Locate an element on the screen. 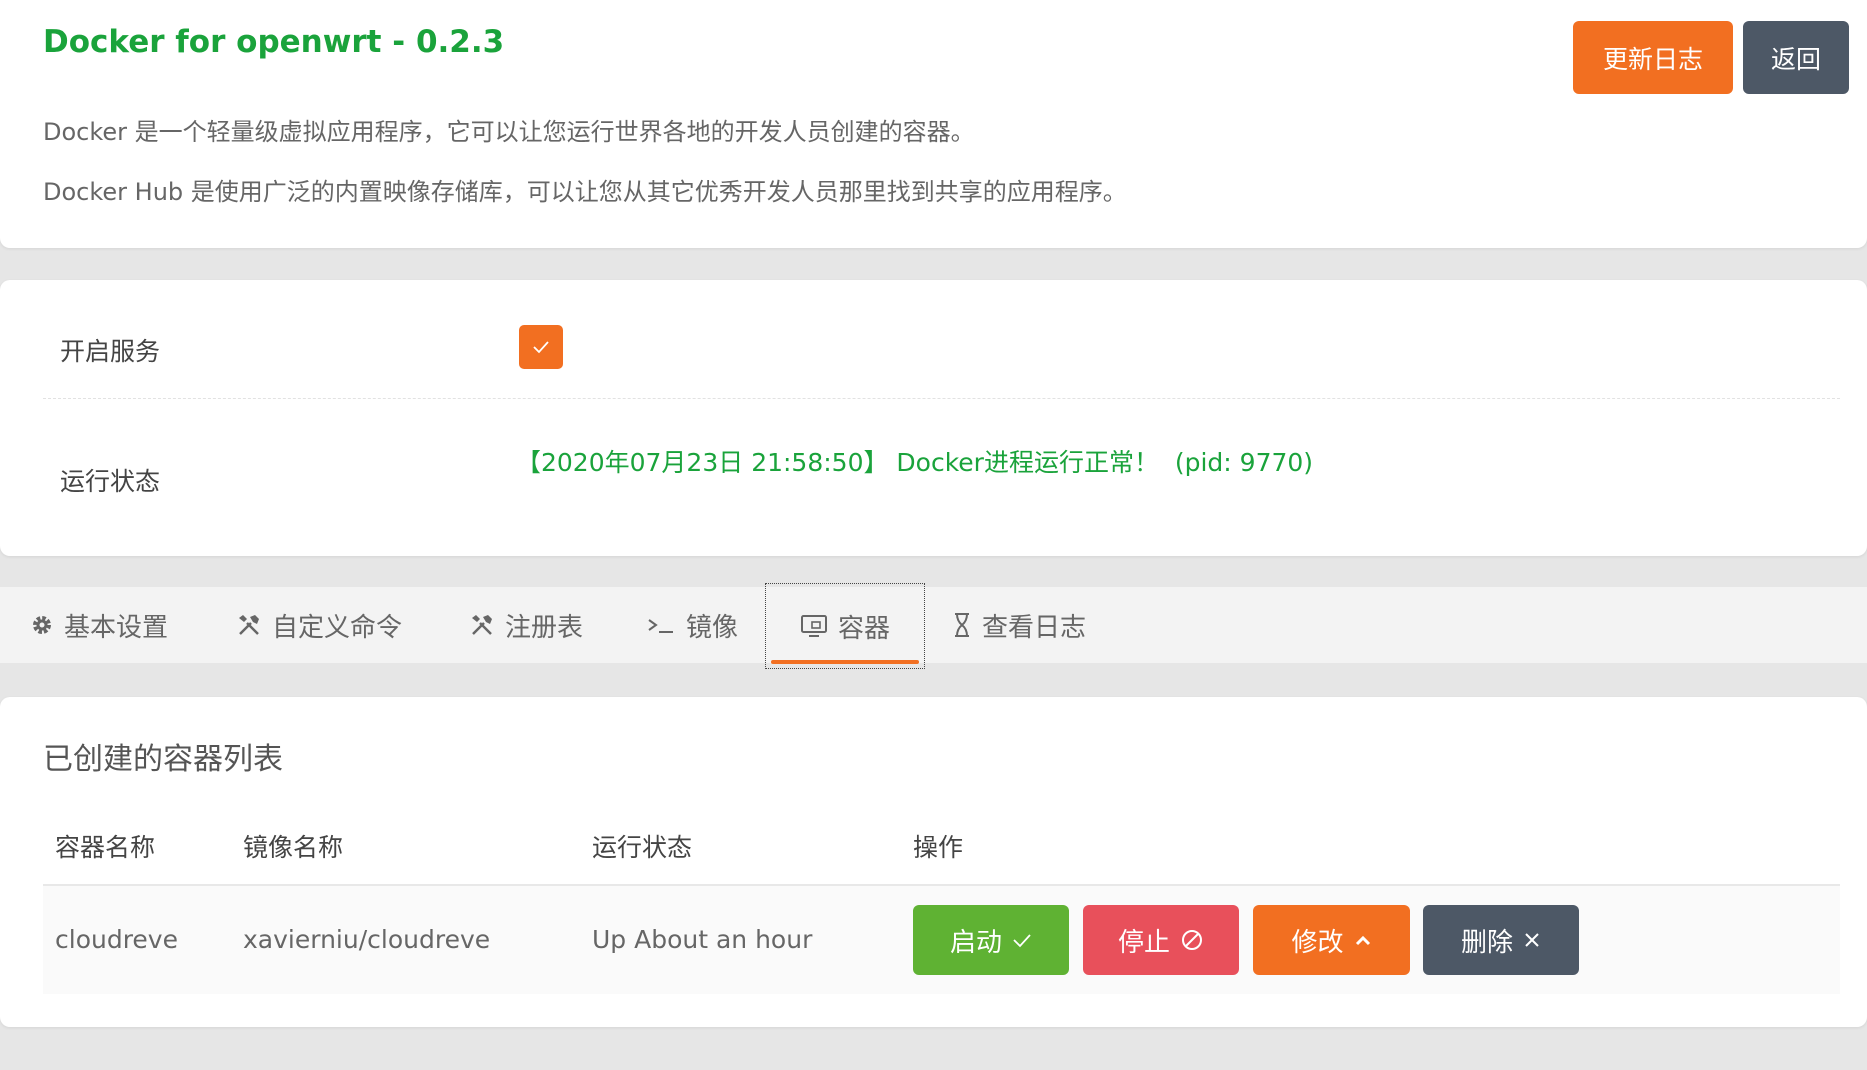  stop-button-label: 停止 is located at coordinates (1143, 942).